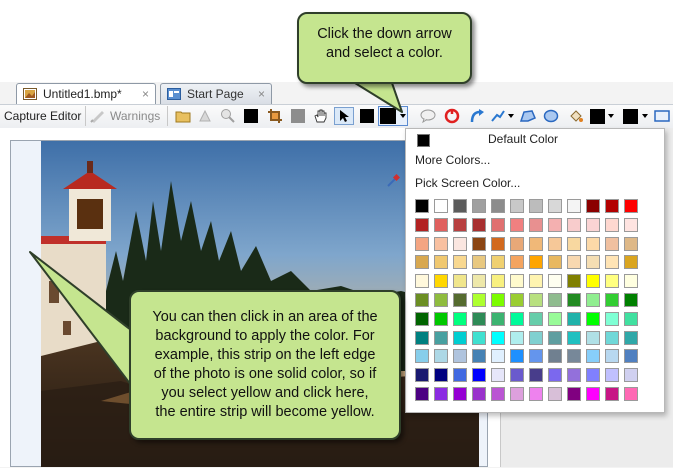 Image resolution: width=673 pixels, height=468 pixels. Describe the element at coordinates (384, 34) in the screenshot. I see `callout-top-line1: Click the down arrow` at that location.